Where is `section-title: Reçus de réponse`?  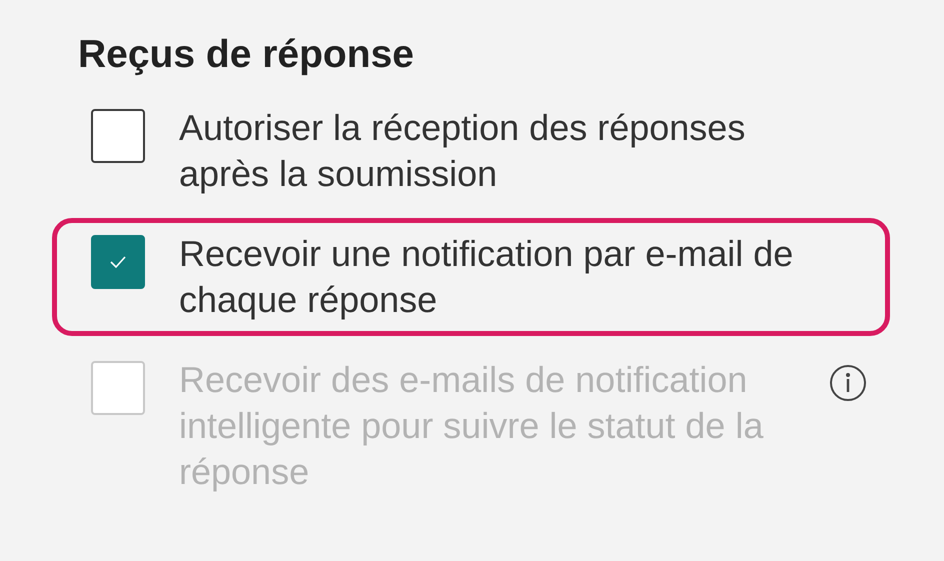
section-title: Reçus de réponse is located at coordinates (246, 55).